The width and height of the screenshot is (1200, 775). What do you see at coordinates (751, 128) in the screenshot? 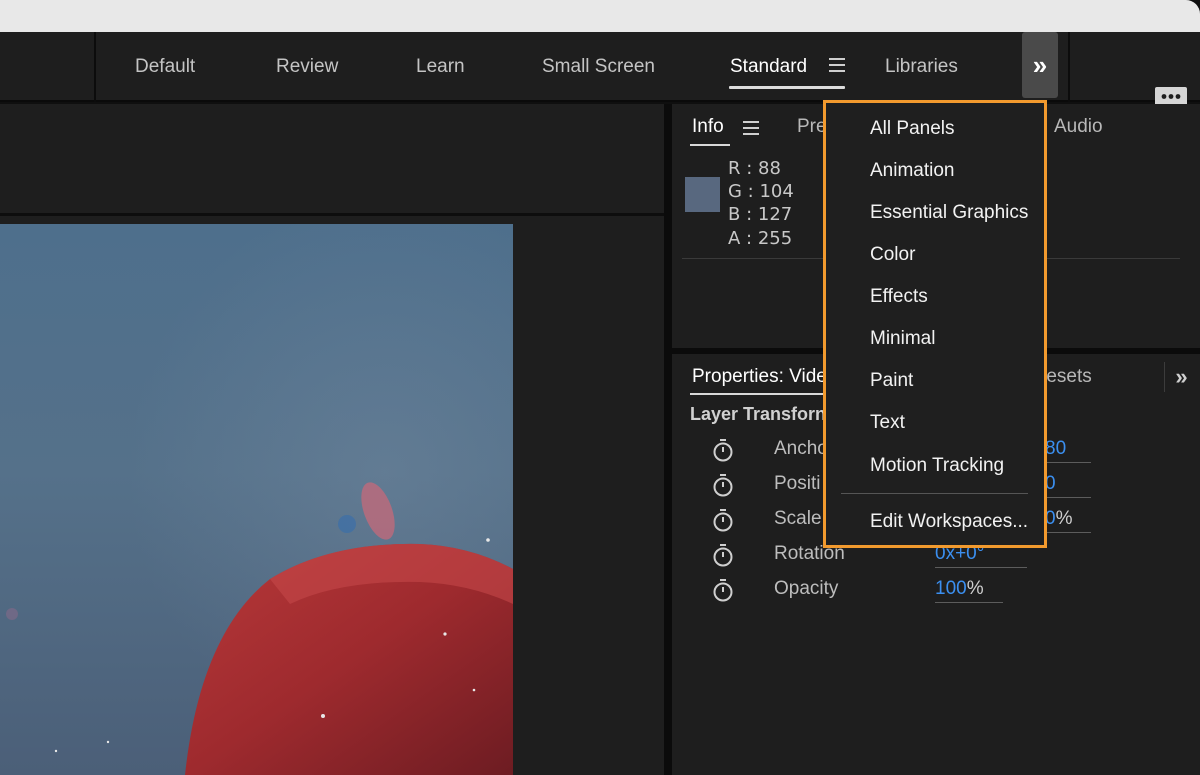
I see `info-panel-menu-icon` at bounding box center [751, 128].